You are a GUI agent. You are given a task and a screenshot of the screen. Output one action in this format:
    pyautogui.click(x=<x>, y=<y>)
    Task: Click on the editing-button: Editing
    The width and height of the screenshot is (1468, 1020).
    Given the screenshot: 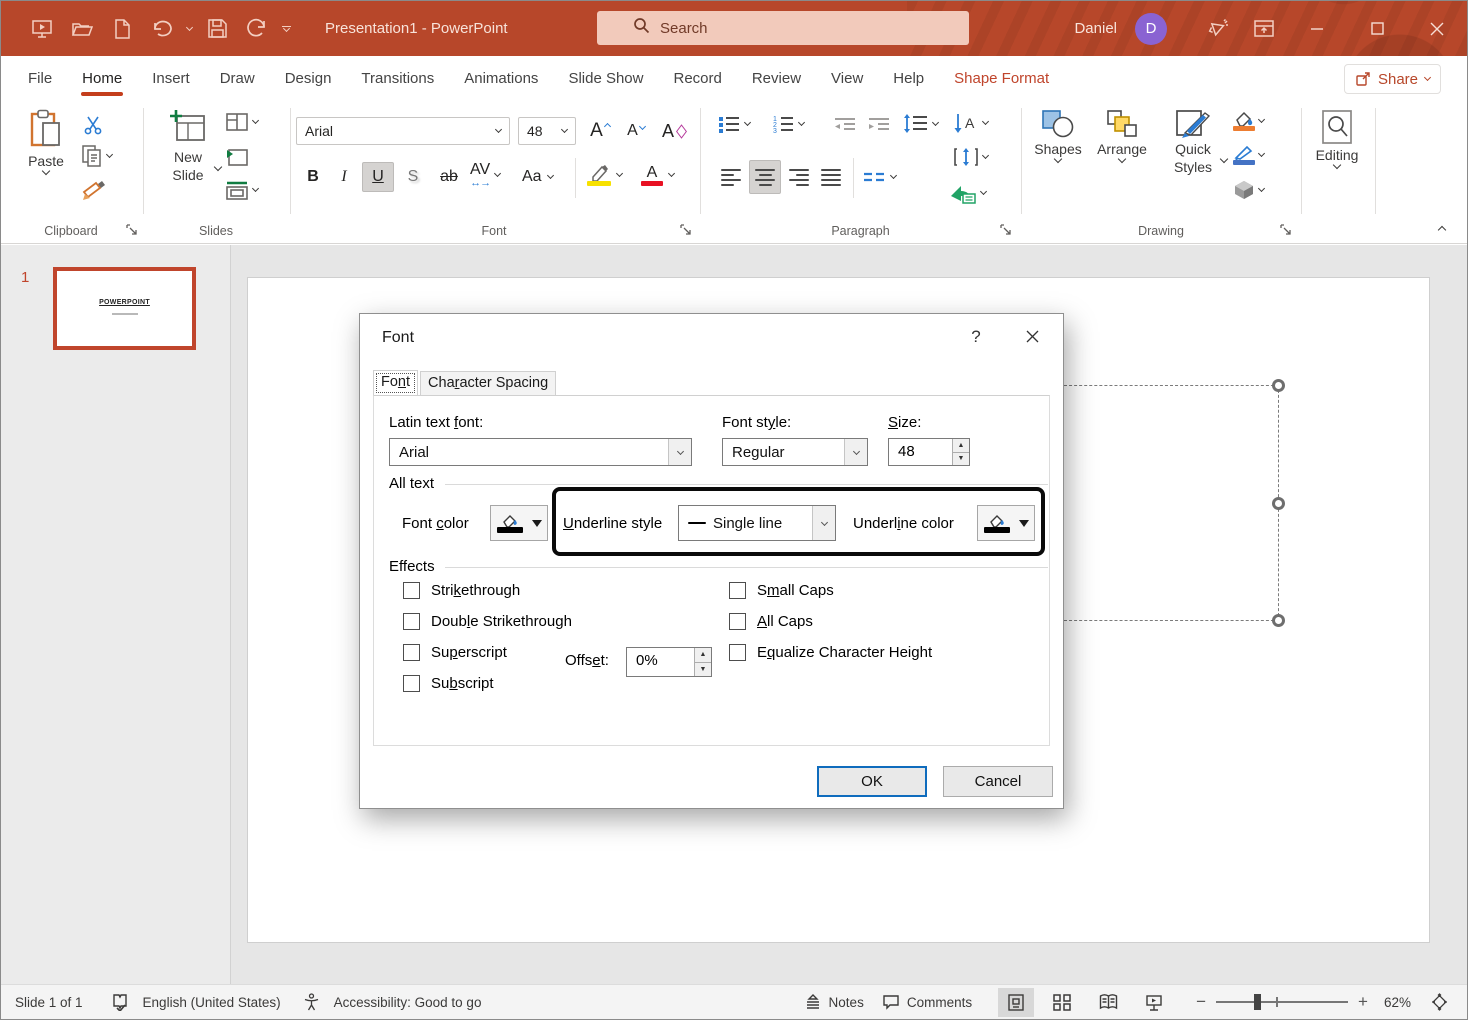 What is the action you would take?
    pyautogui.click(x=1337, y=139)
    